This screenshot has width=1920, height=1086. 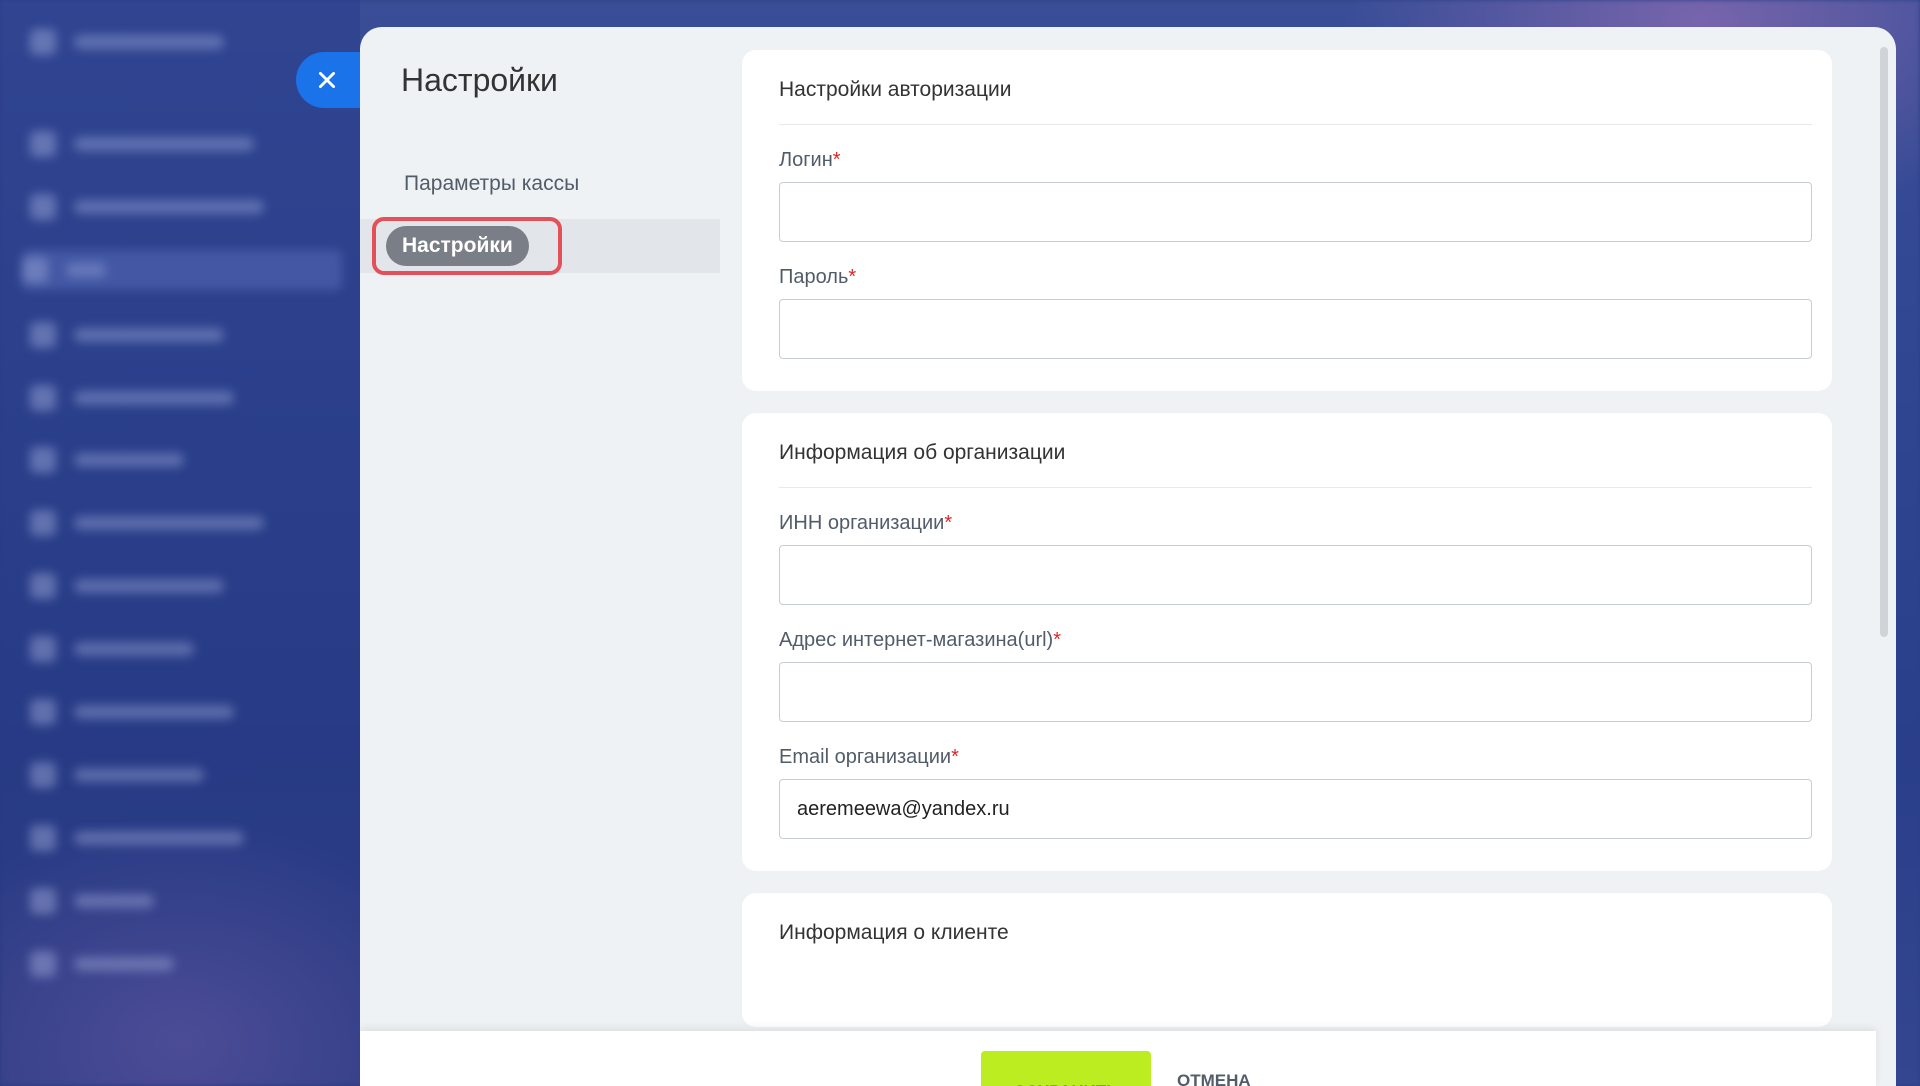 I want to click on auth-section-title: Настройки авторизации, so click(x=1295, y=101).